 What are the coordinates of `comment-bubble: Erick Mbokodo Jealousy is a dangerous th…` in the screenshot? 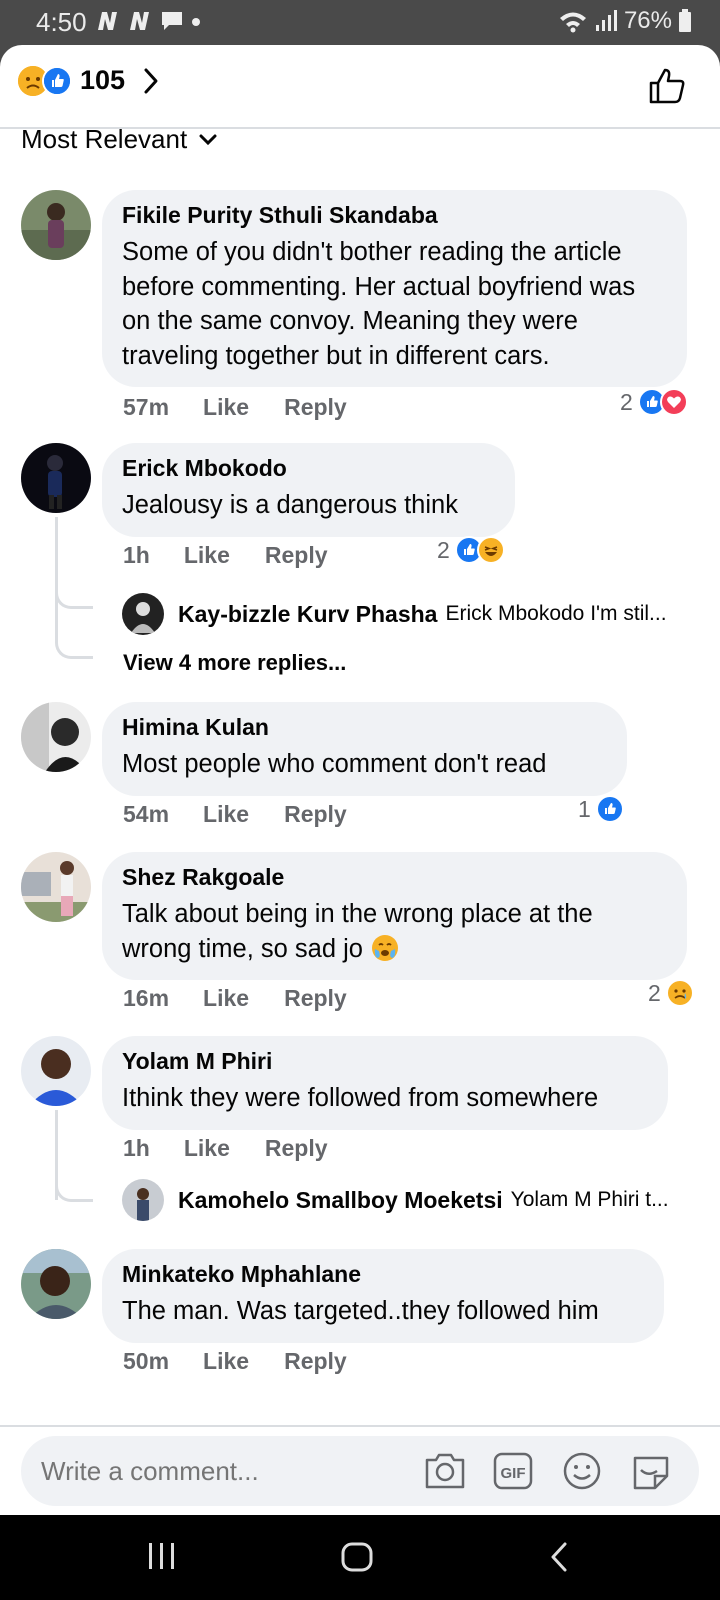 It's located at (308, 490).